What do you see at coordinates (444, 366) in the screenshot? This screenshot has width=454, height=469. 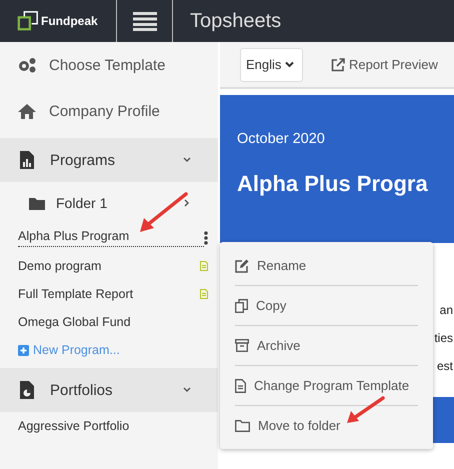 I see `body-text: est` at bounding box center [444, 366].